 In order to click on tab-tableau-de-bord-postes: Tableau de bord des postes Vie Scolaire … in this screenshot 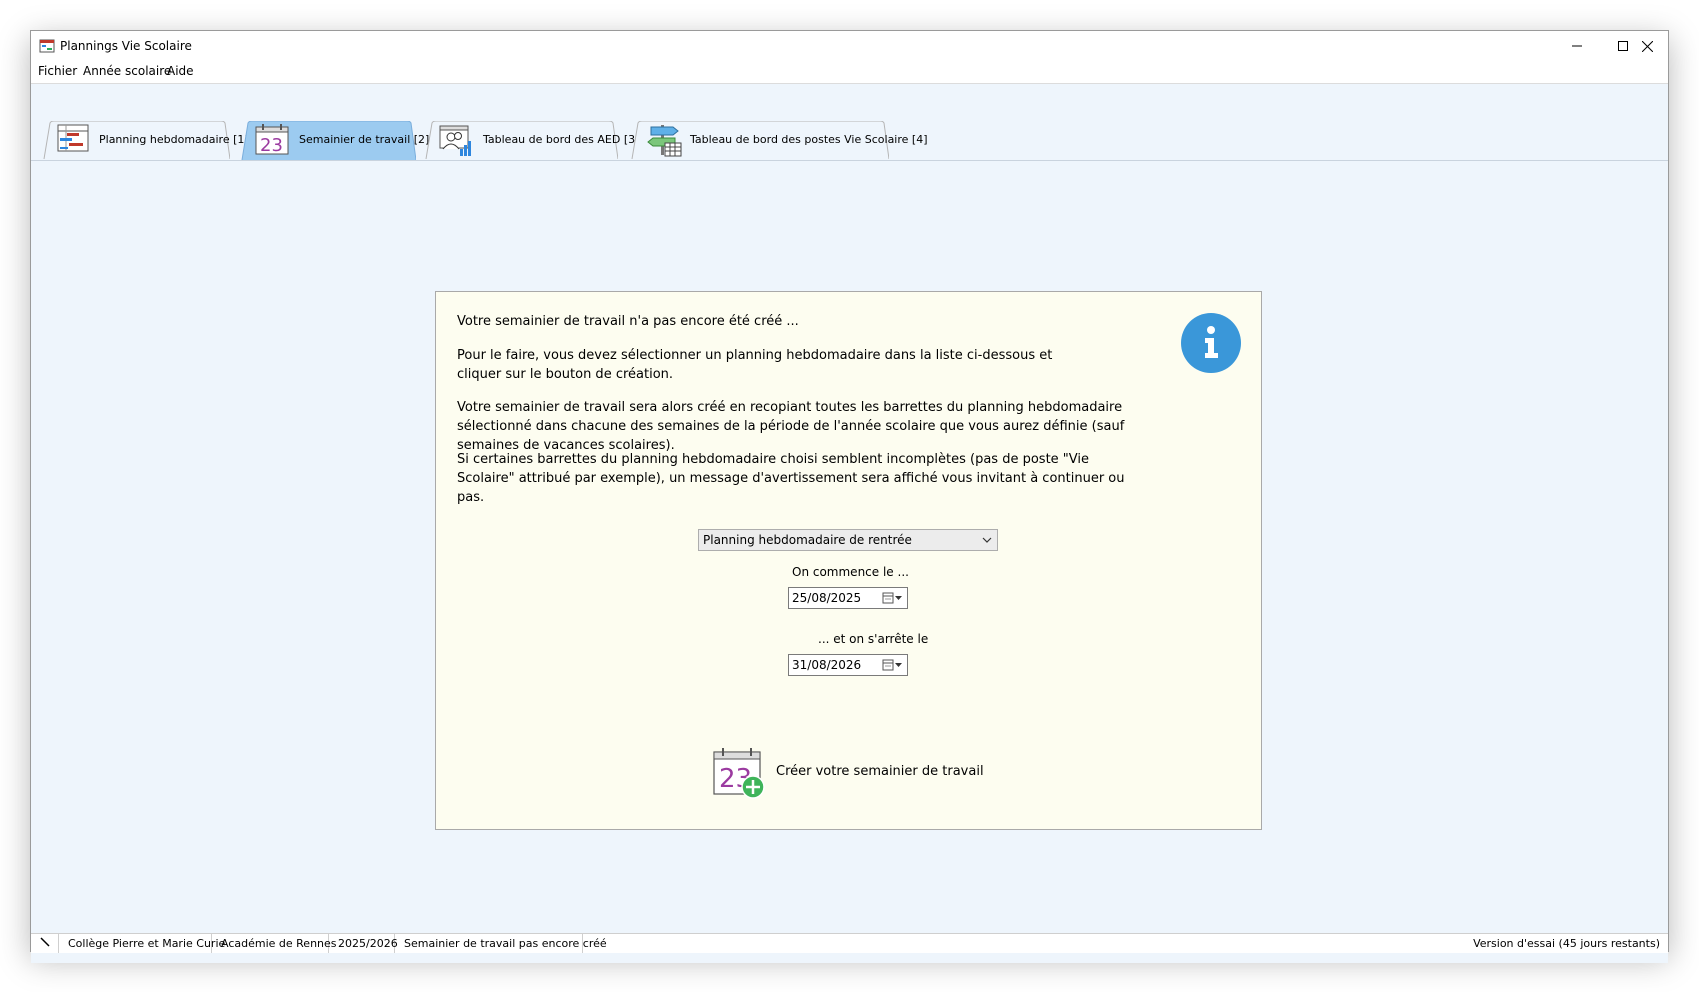, I will do `click(779, 140)`.